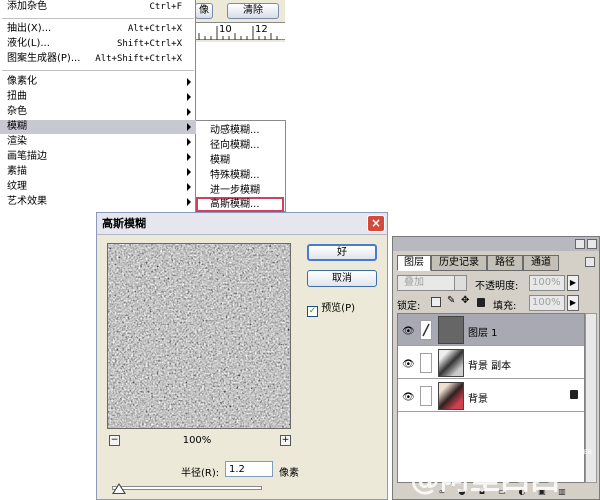  What do you see at coordinates (580, 244) in the screenshot?
I see `minimize-icon` at bounding box center [580, 244].